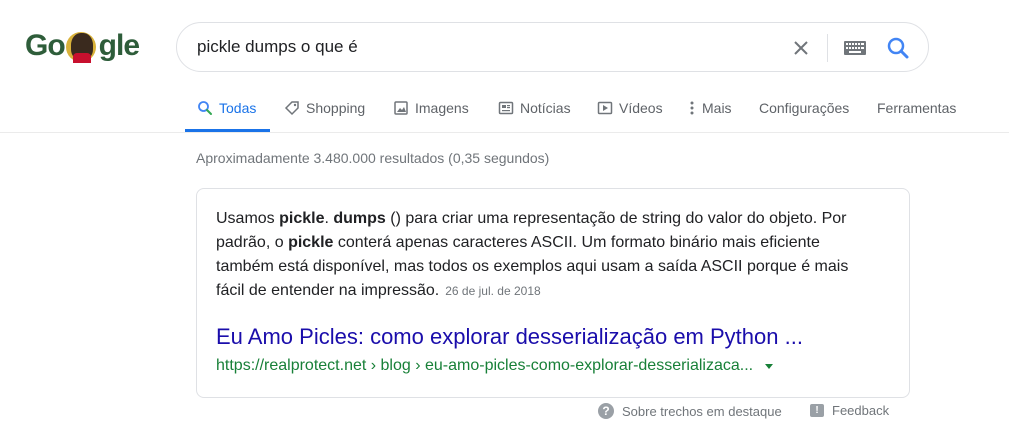 This screenshot has width=1009, height=447. What do you see at coordinates (827, 48) in the screenshot?
I see `search-divider` at bounding box center [827, 48].